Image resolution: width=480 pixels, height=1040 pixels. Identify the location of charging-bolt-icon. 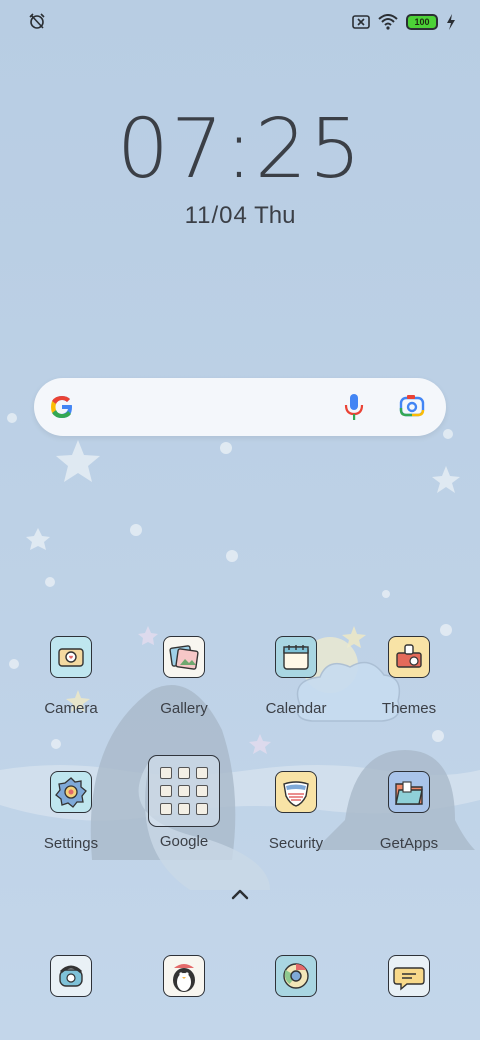
(451, 22).